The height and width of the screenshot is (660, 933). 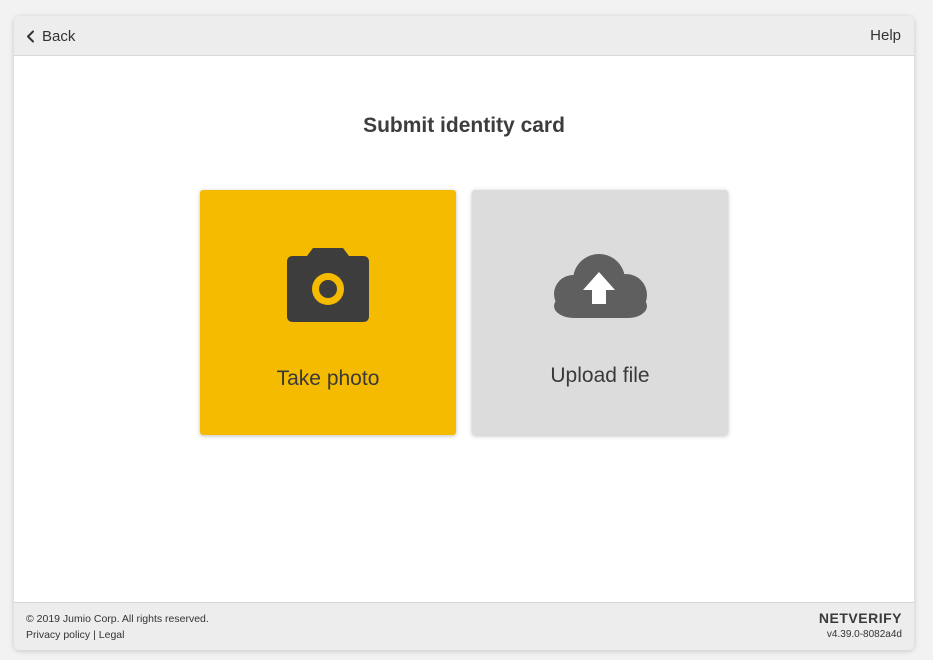 What do you see at coordinates (600, 285) in the screenshot?
I see `cloud-upload-icon` at bounding box center [600, 285].